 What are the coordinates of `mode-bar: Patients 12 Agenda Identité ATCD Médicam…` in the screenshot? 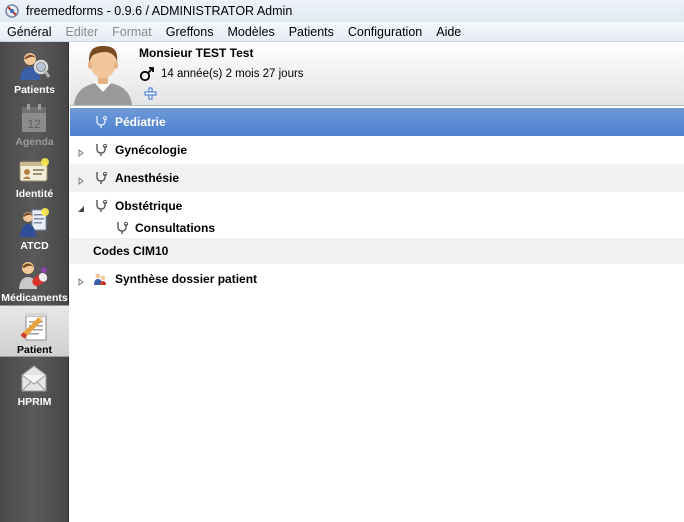 It's located at (34, 282).